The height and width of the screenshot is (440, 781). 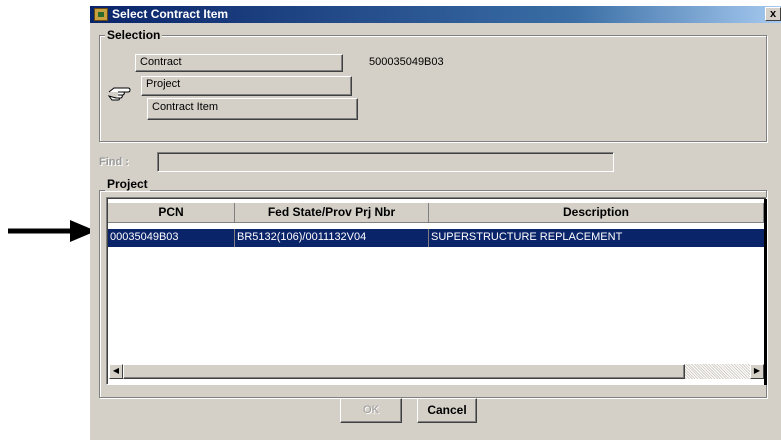 What do you see at coordinates (406, 62) in the screenshot?
I see `contract-value: 500035049B03` at bounding box center [406, 62].